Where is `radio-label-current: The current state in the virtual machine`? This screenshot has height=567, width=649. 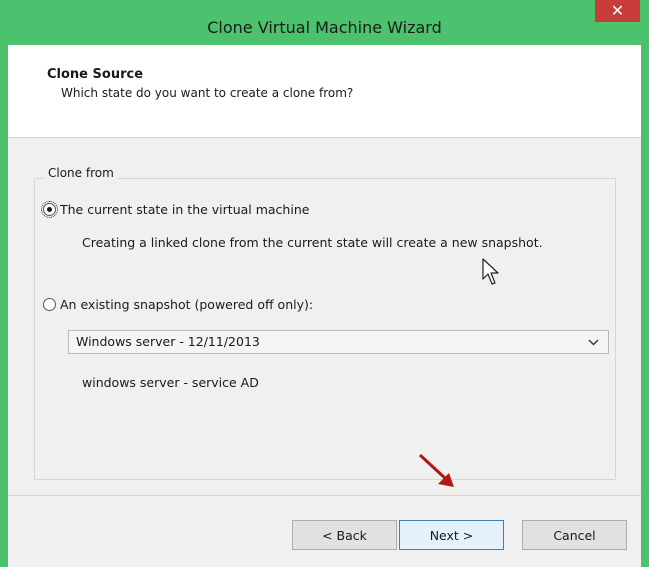 radio-label-current: The current state in the virtual machine is located at coordinates (185, 209).